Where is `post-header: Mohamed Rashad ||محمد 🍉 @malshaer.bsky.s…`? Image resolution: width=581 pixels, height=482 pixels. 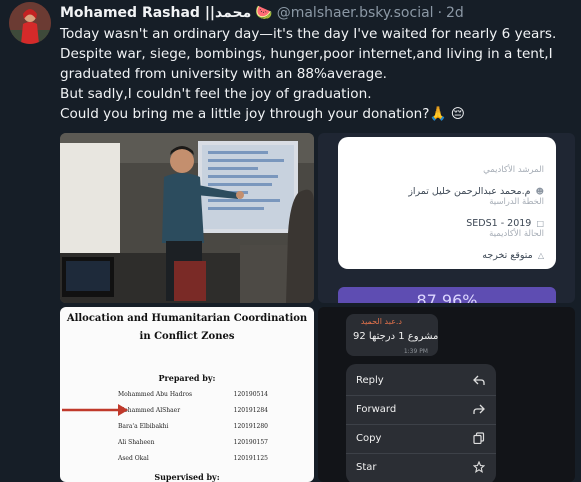 post-header: Mohamed Rashad ||محمد 🍉 @malshaer.bsky.s… is located at coordinates (262, 13).